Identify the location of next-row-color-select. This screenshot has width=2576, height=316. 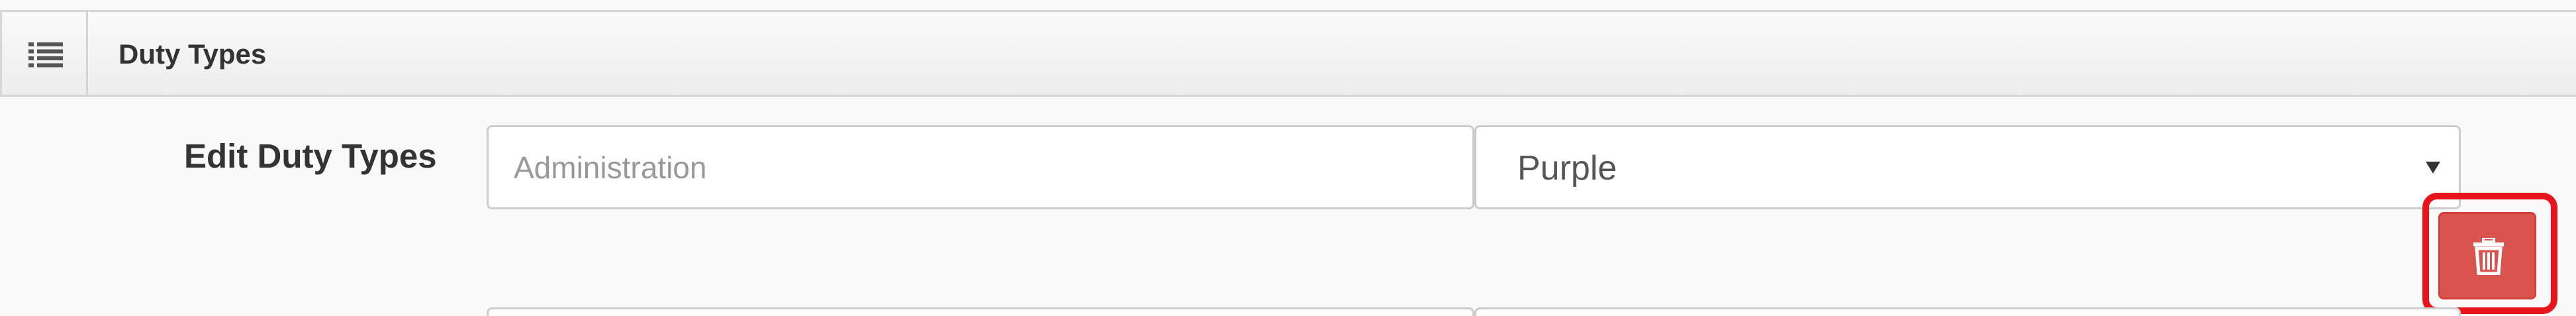
(1967, 311).